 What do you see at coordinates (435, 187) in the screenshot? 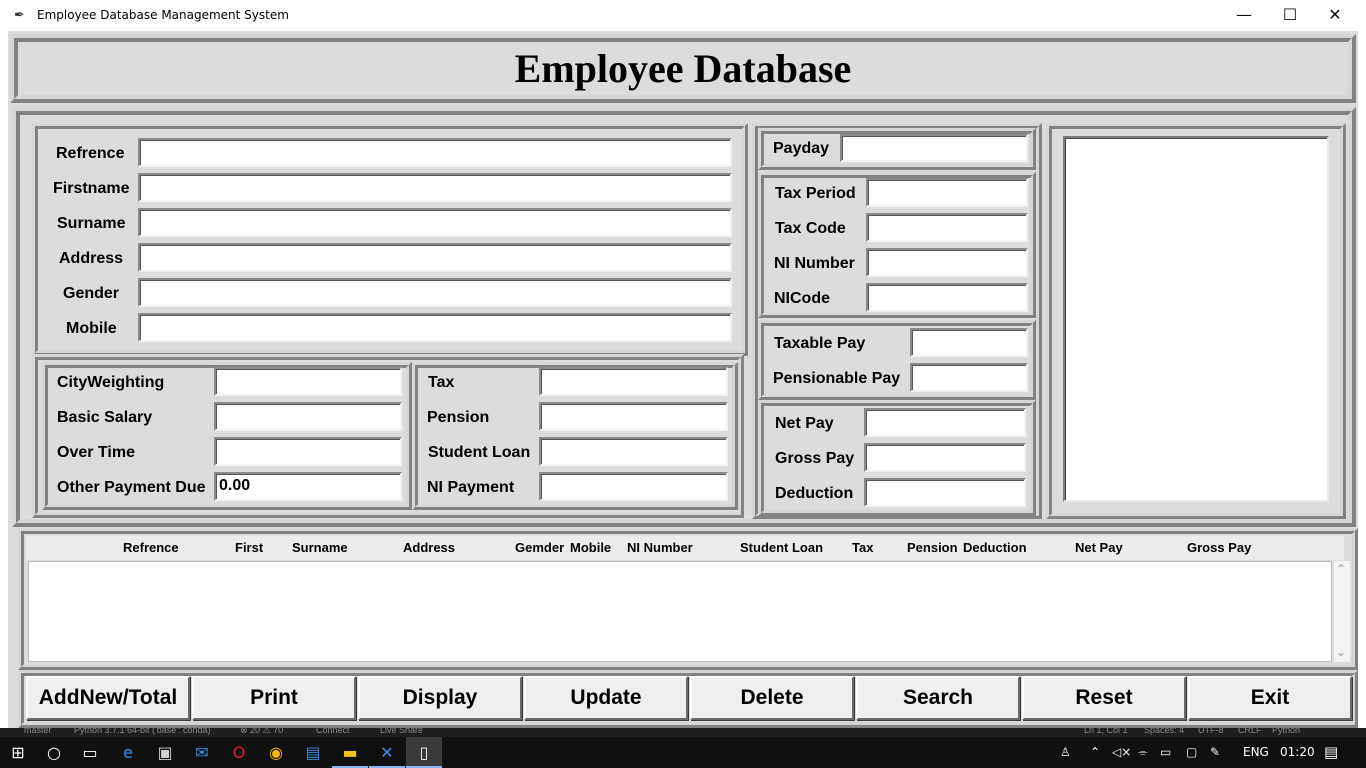
I see `firstname-input` at bounding box center [435, 187].